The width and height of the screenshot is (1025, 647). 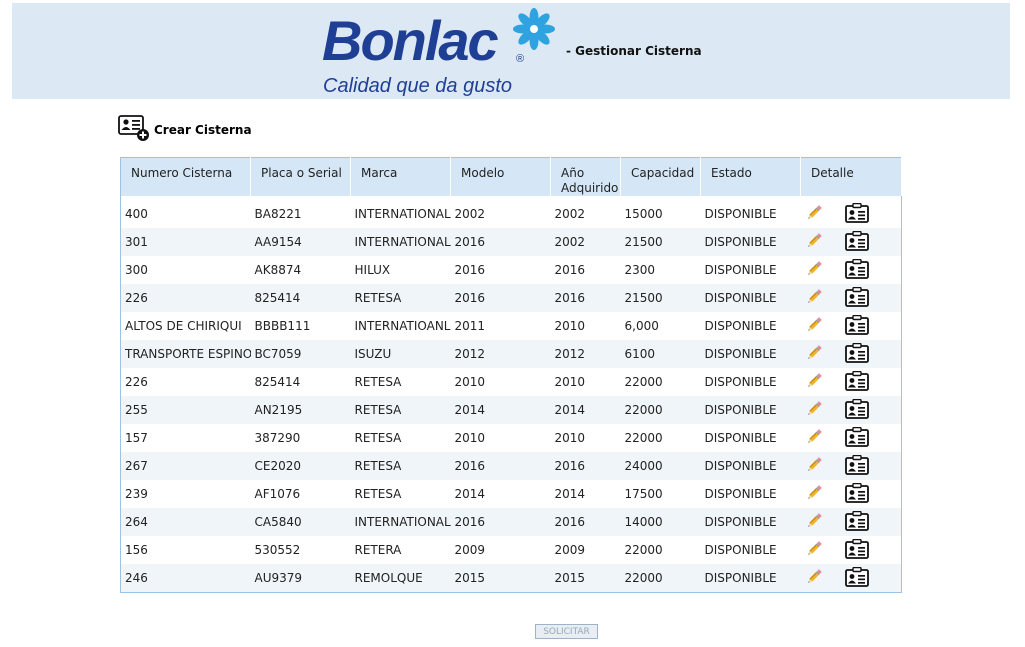 I want to click on table-cell: CA5840, so click(x=300, y=522).